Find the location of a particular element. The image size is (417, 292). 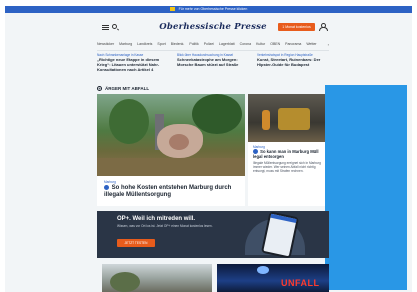

promo-title: OP+. Weil ich mitreden will. is located at coordinates (156, 219).